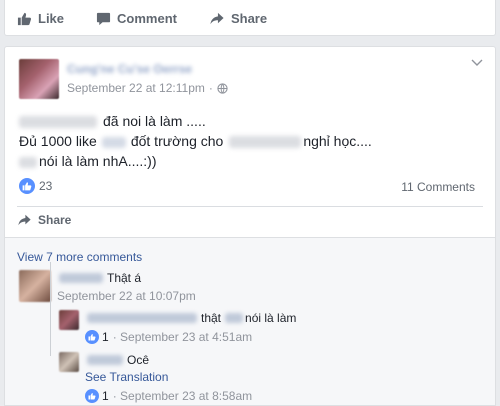 The image size is (500, 406). I want to click on comment-icon, so click(103, 18).